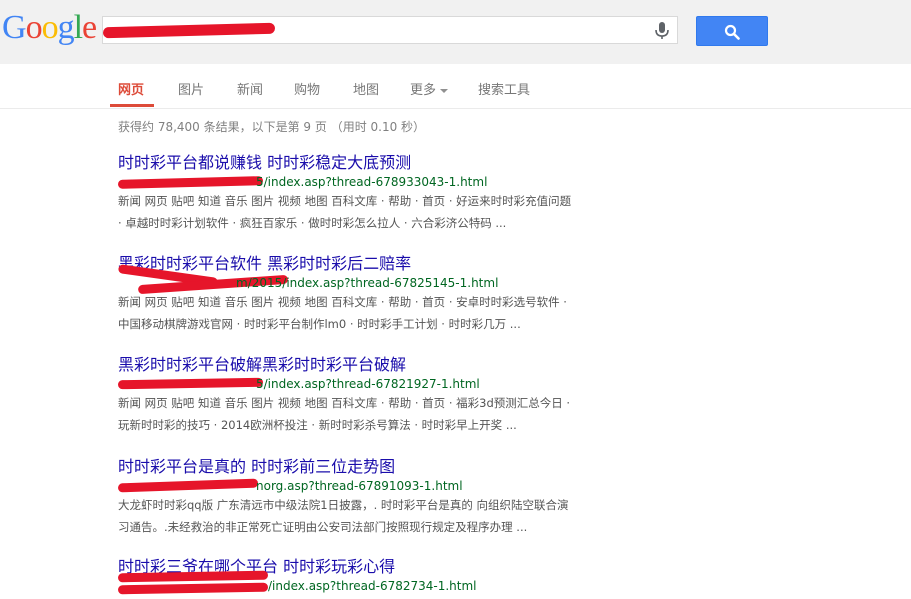 This screenshot has height=599, width=911. Describe the element at coordinates (78, 27) in the screenshot. I see `logo-letter: l` at that location.